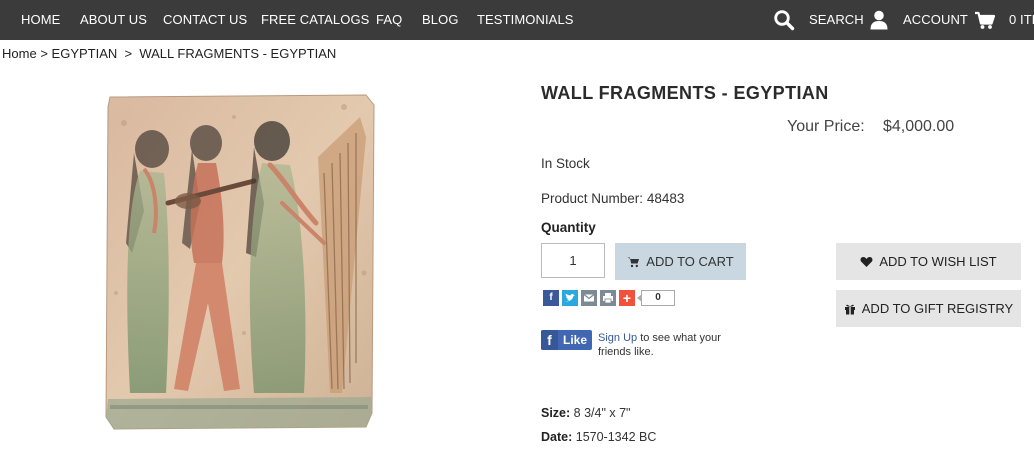 Image resolution: width=1034 pixels, height=464 pixels. I want to click on product-number: Product Number: 48483, so click(612, 198).